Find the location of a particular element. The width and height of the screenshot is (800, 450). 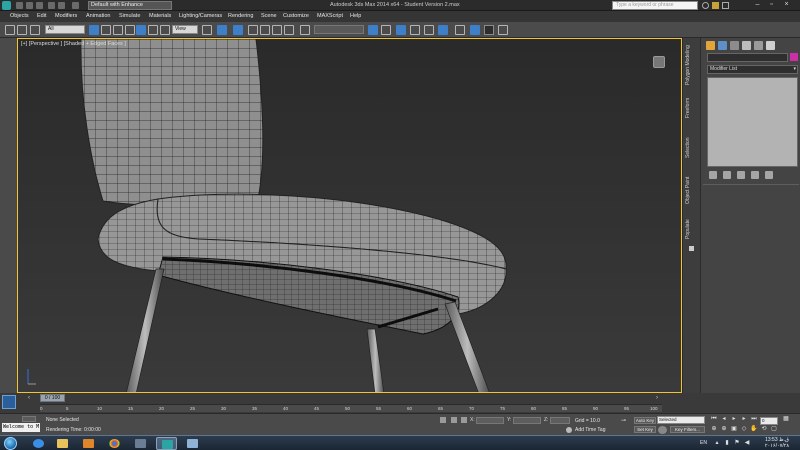

tab-polygon-modeling: Polygon Modeling is located at coordinates (692, 65).